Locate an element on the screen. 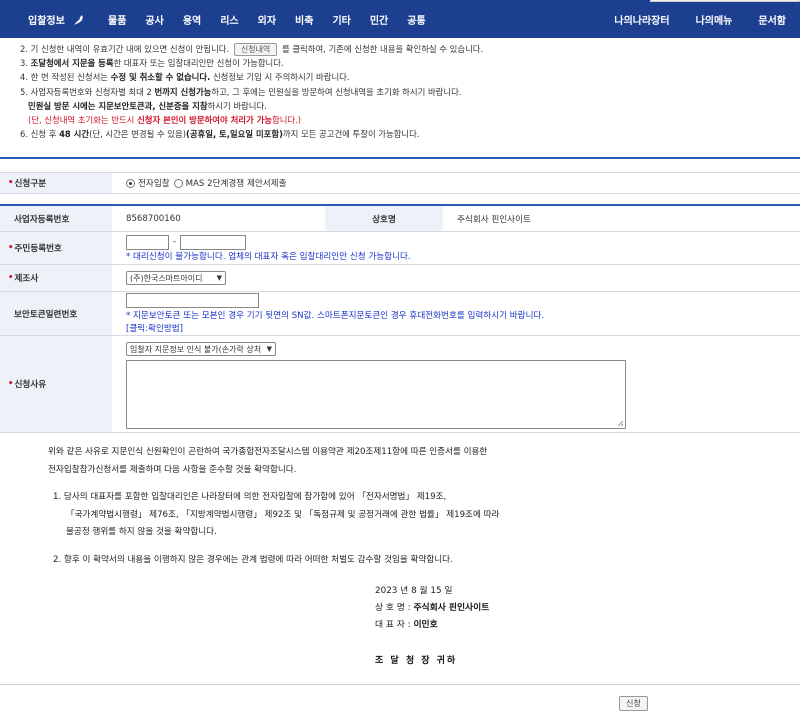  request-type-label: • 신청구분 is located at coordinates (56, 183).